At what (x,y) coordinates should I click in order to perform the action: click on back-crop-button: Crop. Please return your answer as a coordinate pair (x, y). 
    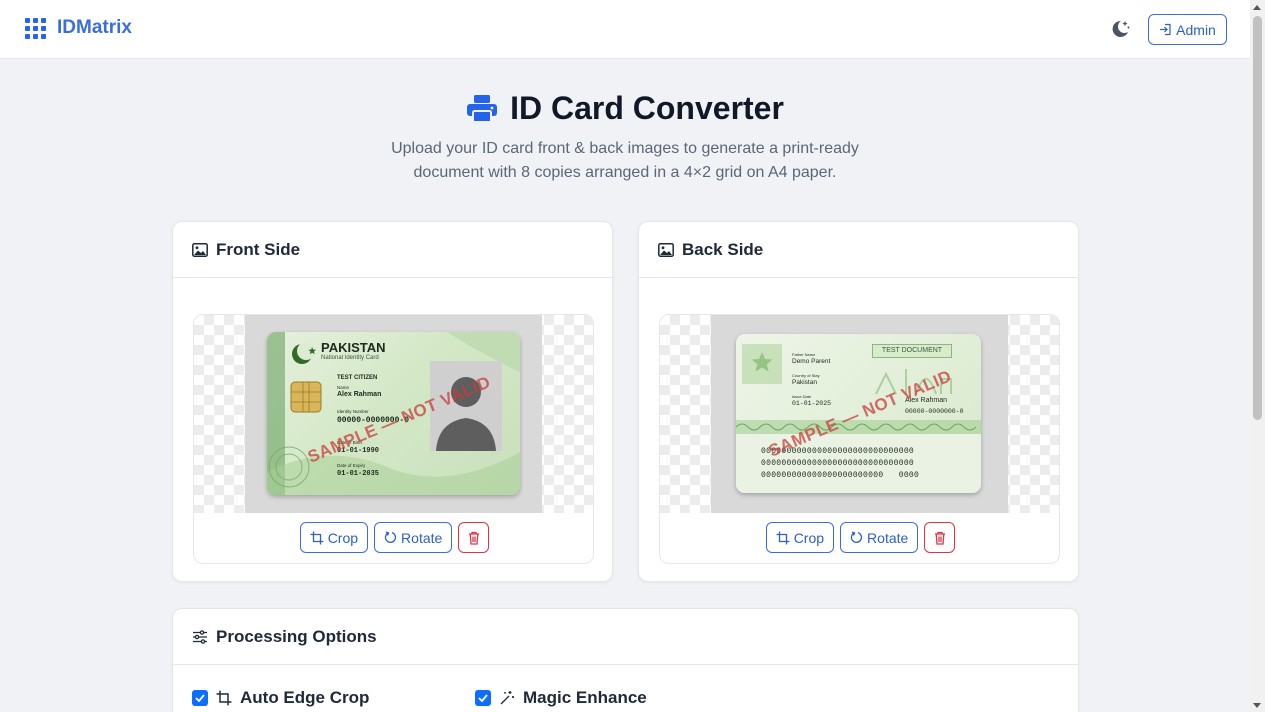
    Looking at the image, I should click on (800, 537).